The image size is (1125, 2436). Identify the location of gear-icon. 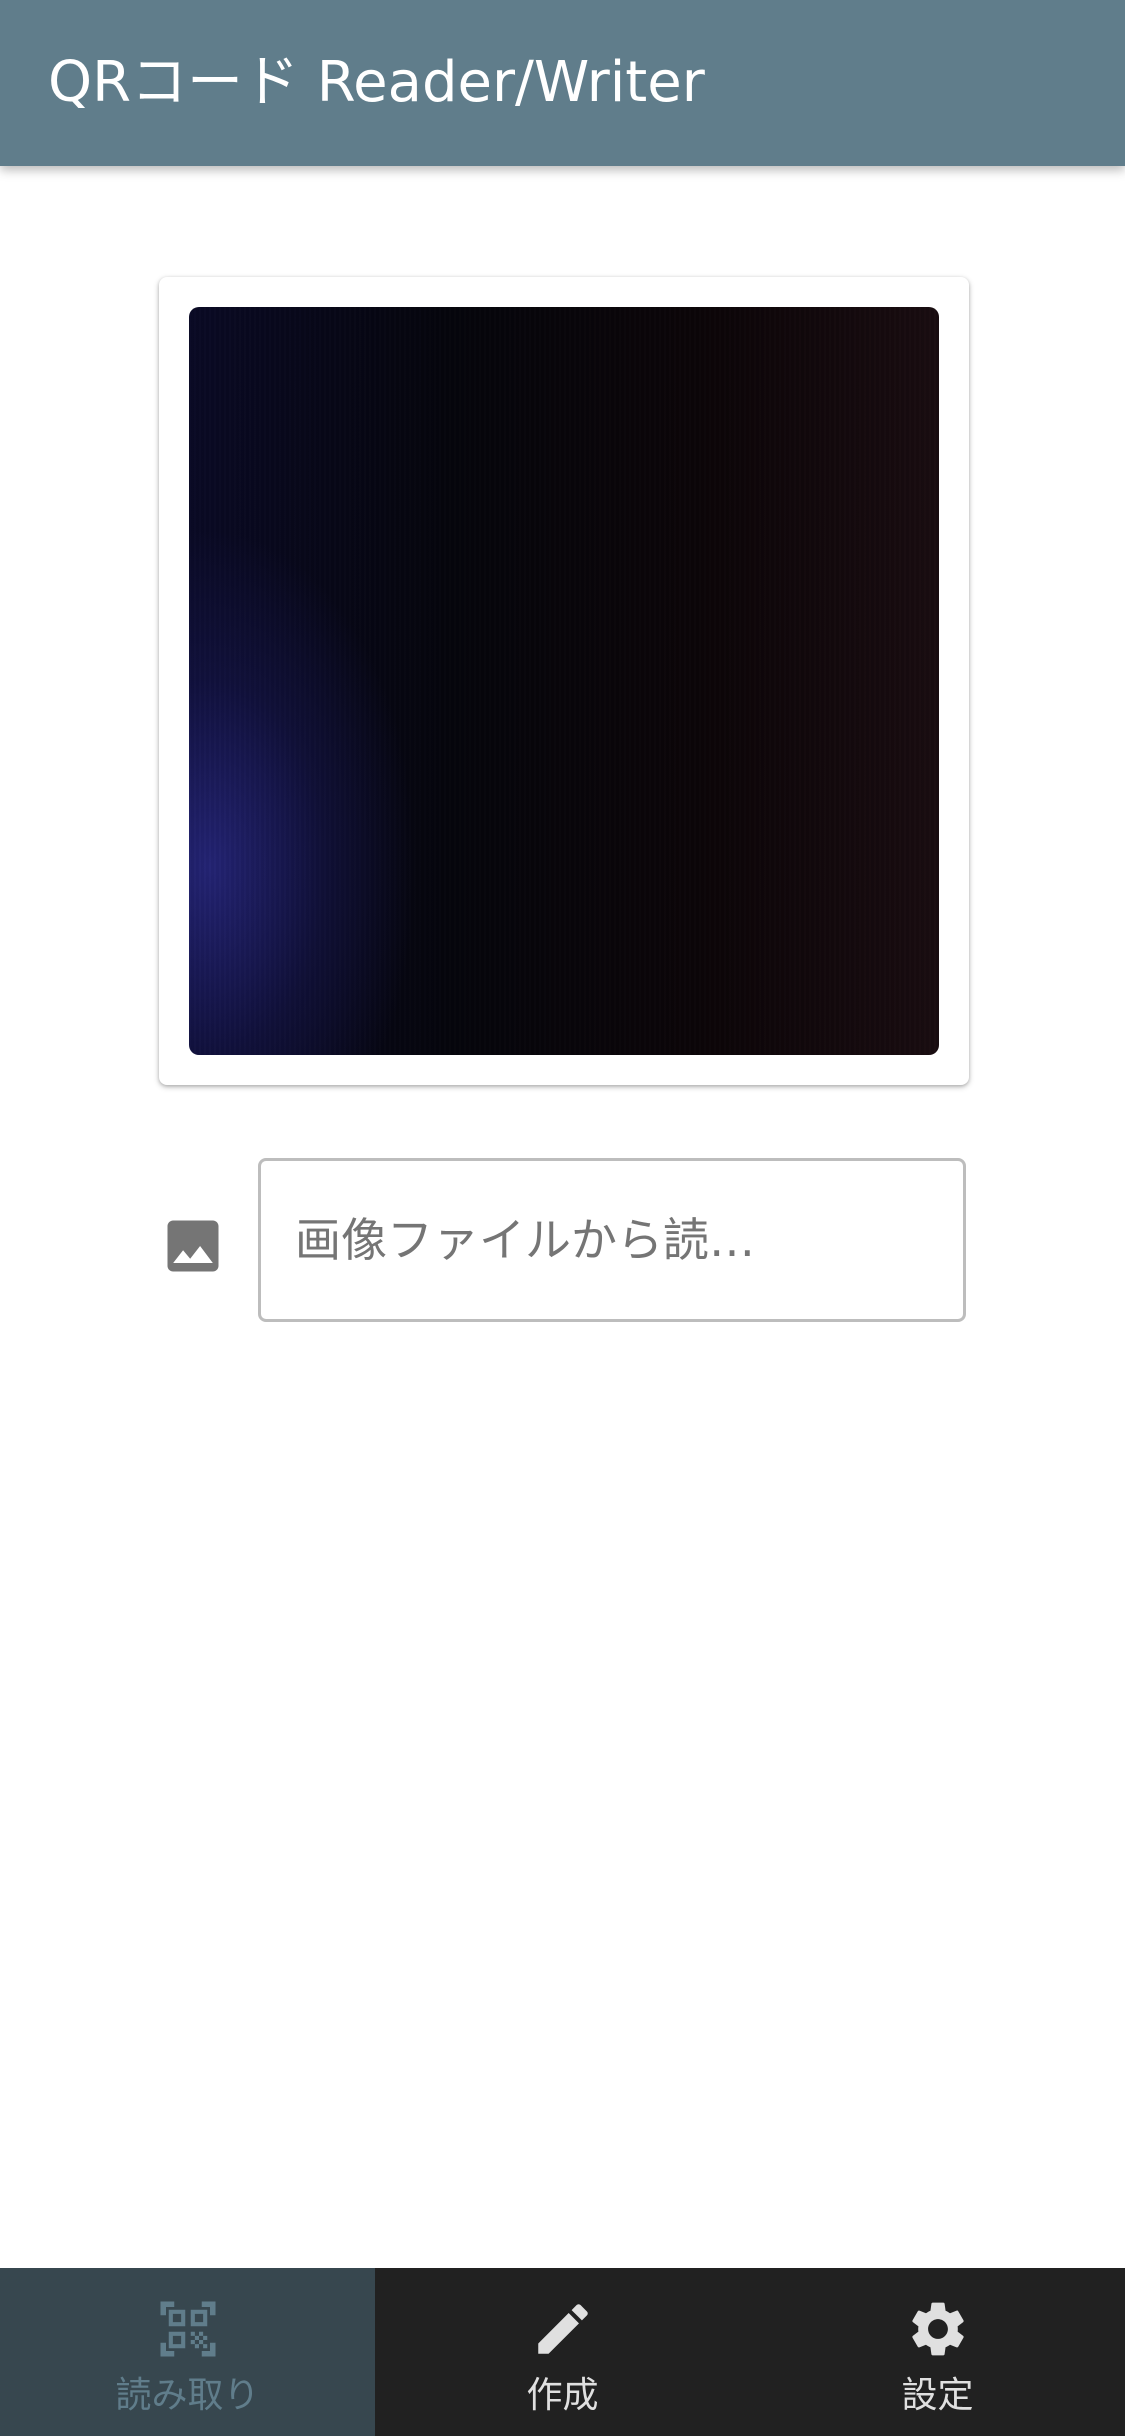
(937, 2329).